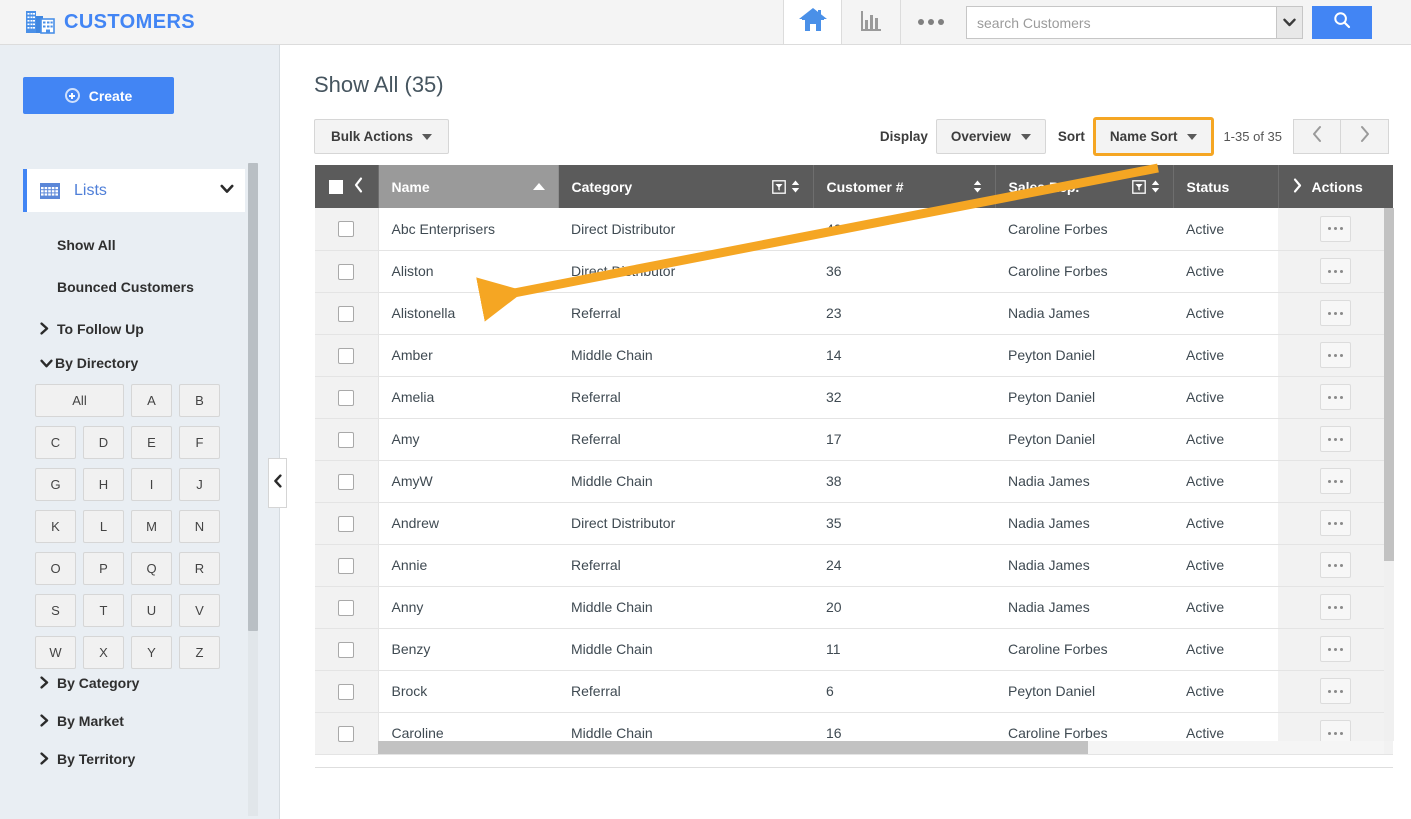 The height and width of the screenshot is (819, 1411). Describe the element at coordinates (854, 481) in the screenshot. I see `table-row: AmyW Middle Chain 38 Nadia James Active` at that location.